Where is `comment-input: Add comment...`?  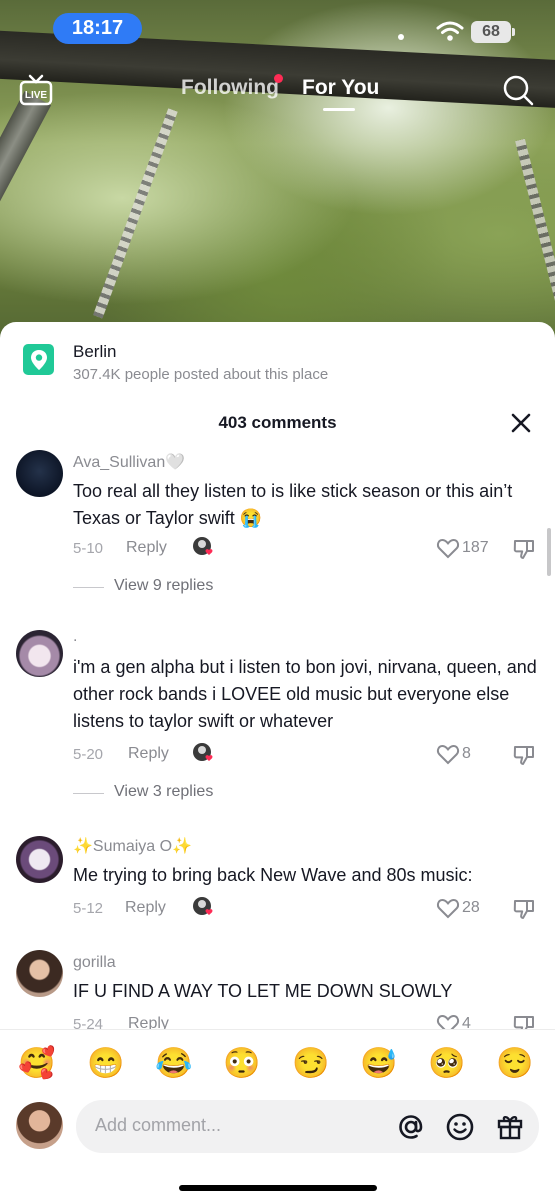
comment-input: Add comment... is located at coordinates (307, 1126).